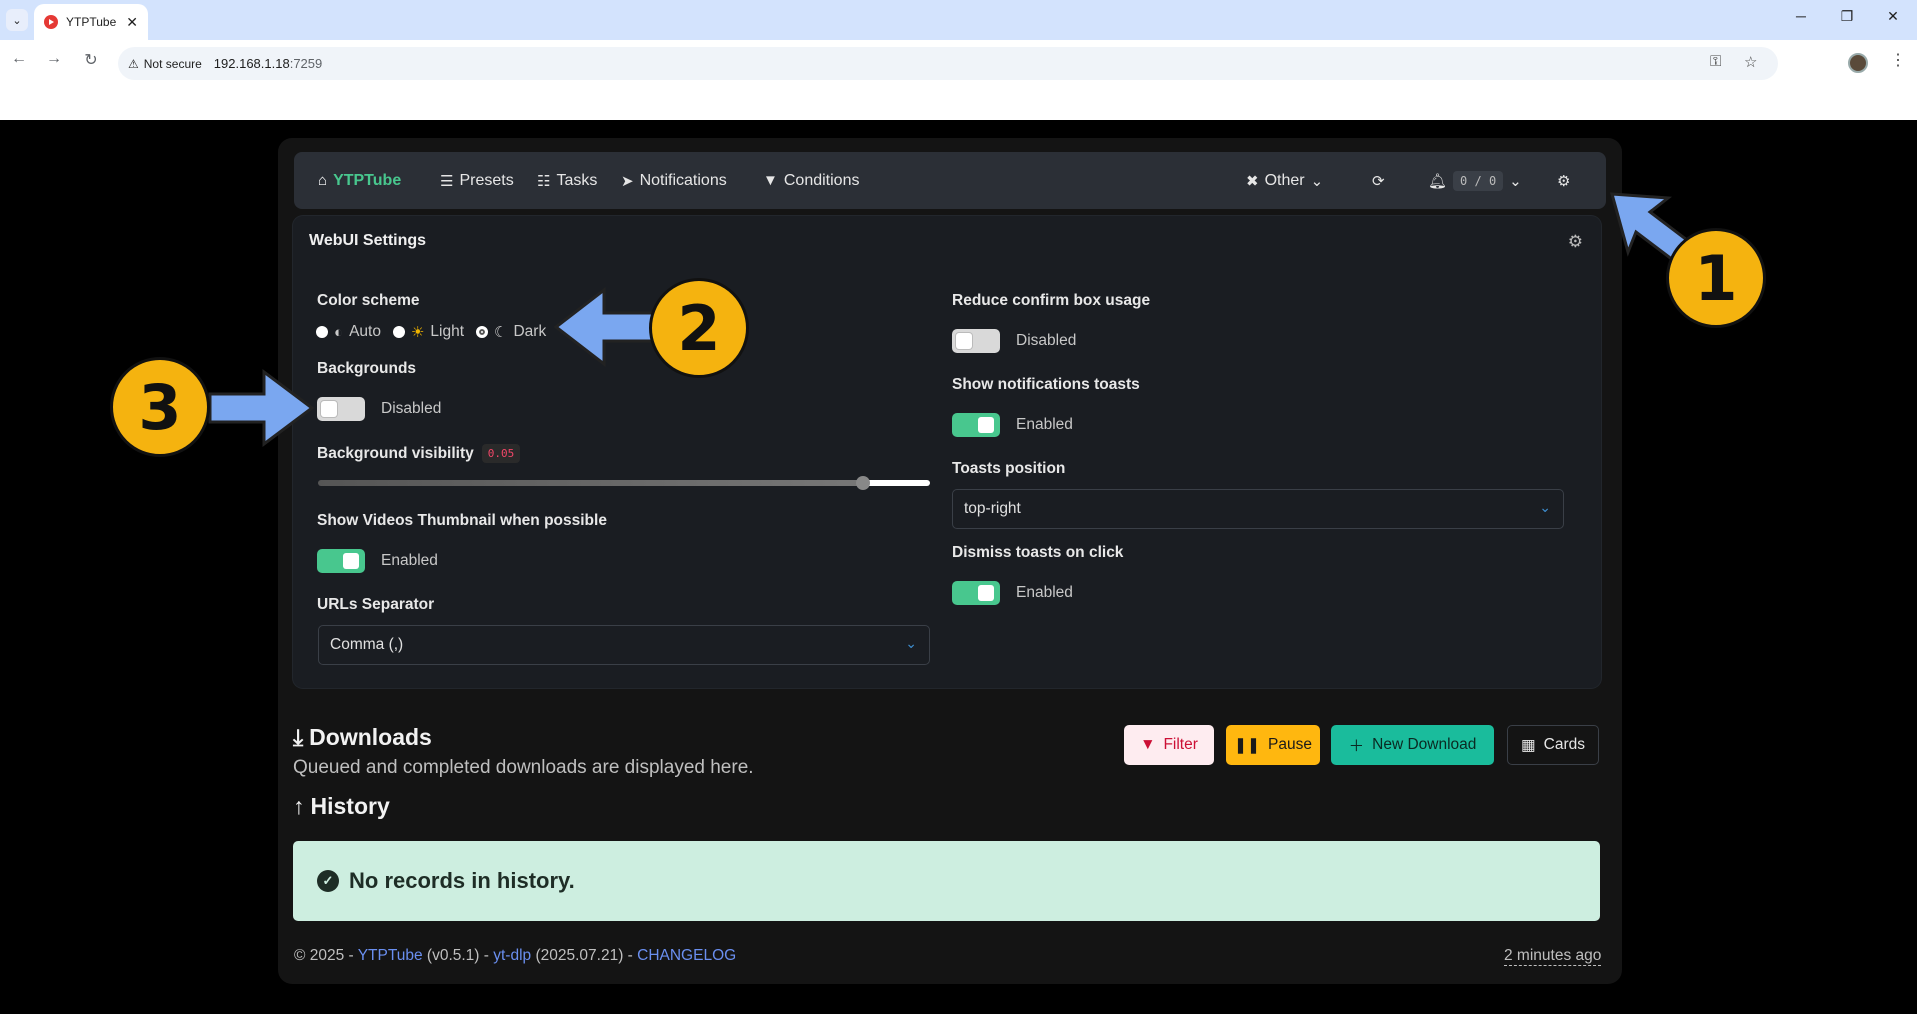 Image resolution: width=1917 pixels, height=1014 pixels. Describe the element at coordinates (862, 483) in the screenshot. I see `slider-handle` at that location.